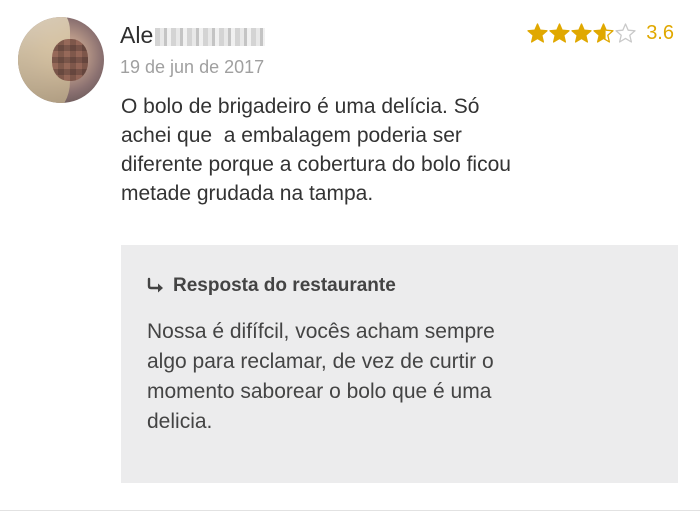  I want to click on review-date: 19 de jun de 2017, so click(192, 67).